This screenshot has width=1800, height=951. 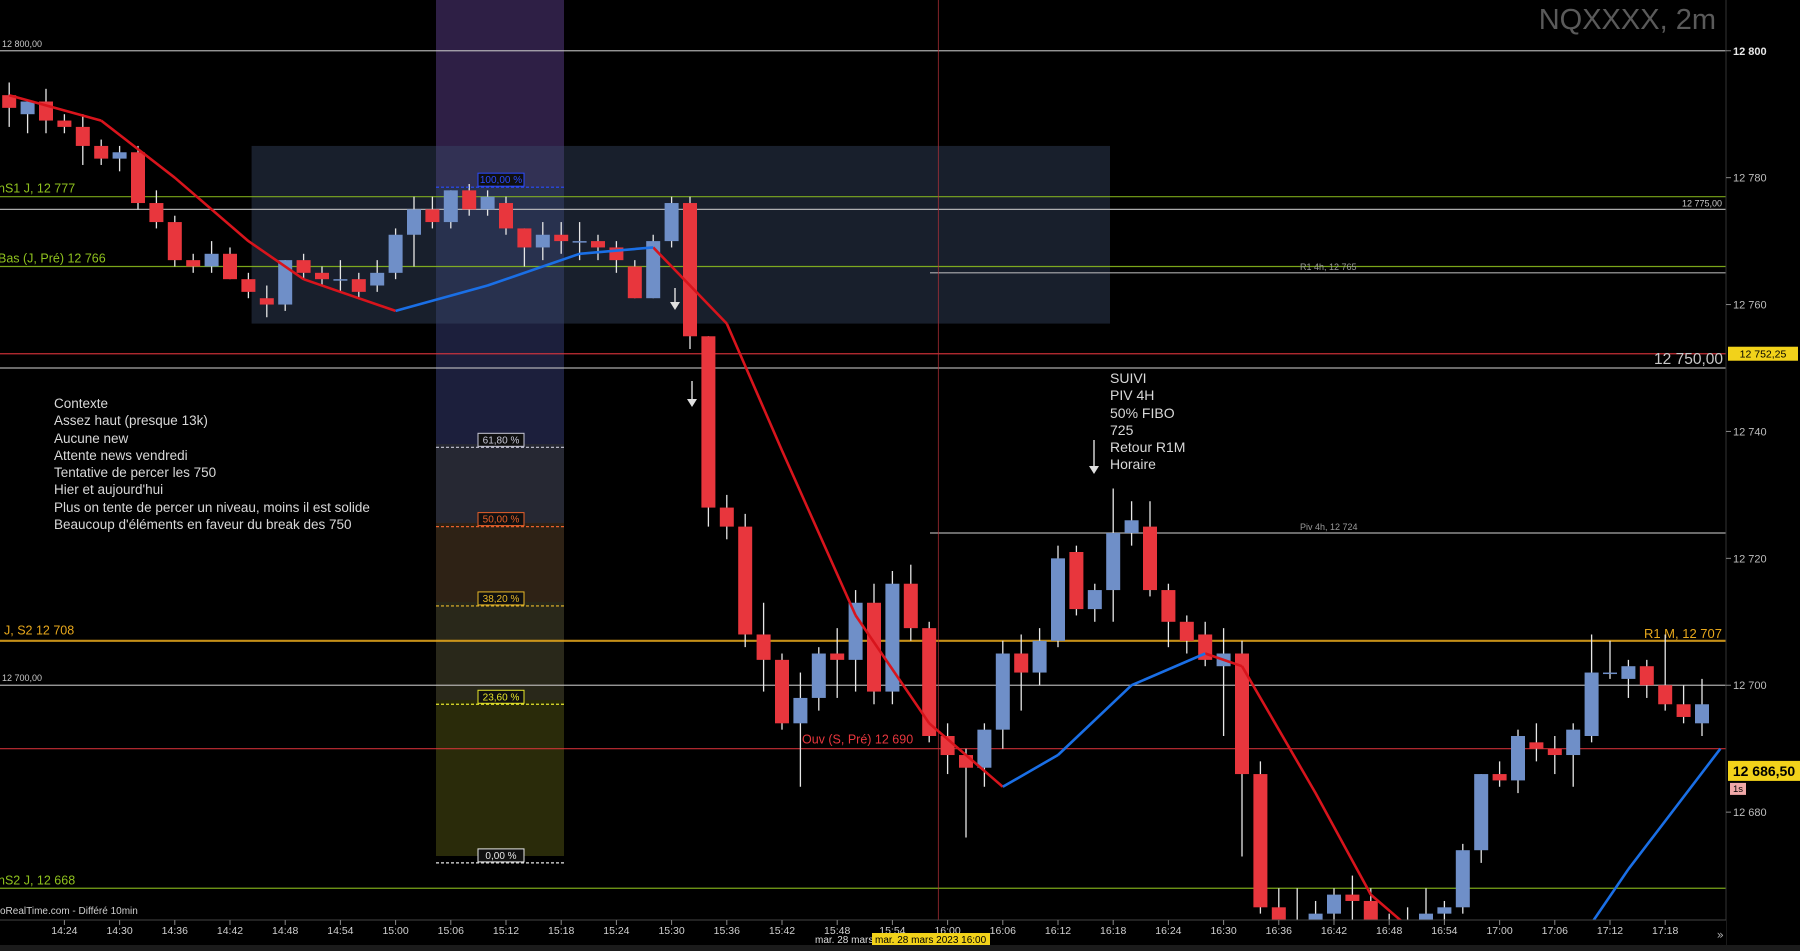 What do you see at coordinates (1329, 527) in the screenshot?
I see `level-label: Piv 4h, 12 724` at bounding box center [1329, 527].